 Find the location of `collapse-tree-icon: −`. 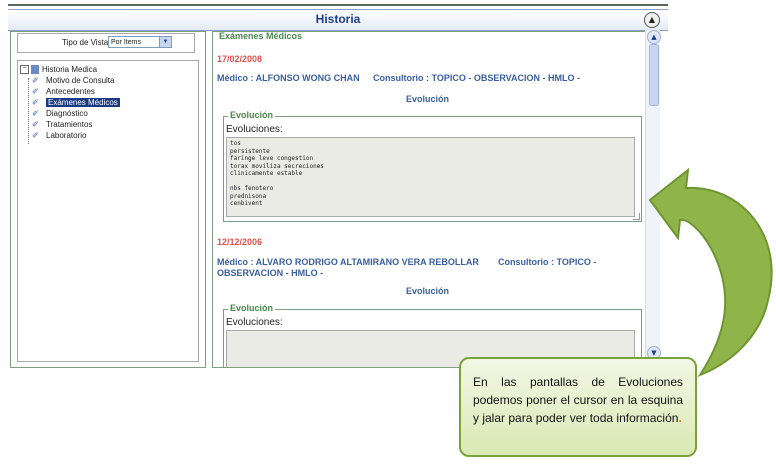

collapse-tree-icon: − is located at coordinates (24, 70).